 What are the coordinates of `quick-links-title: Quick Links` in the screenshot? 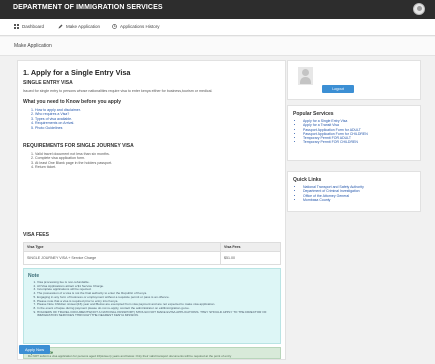 It's located at (307, 180).